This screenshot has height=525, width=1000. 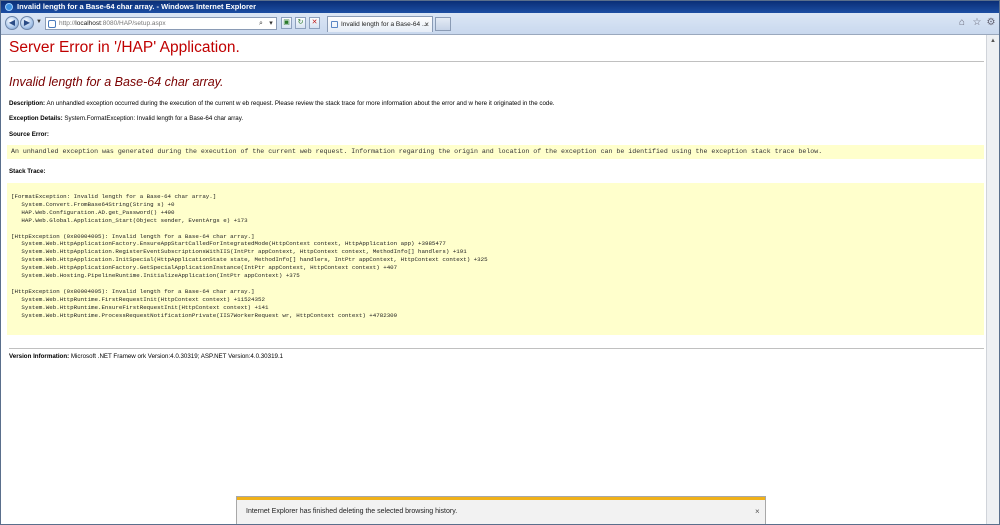 What do you see at coordinates (27, 171) in the screenshot?
I see `stack-trace-label: Stack Trace:` at bounding box center [27, 171].